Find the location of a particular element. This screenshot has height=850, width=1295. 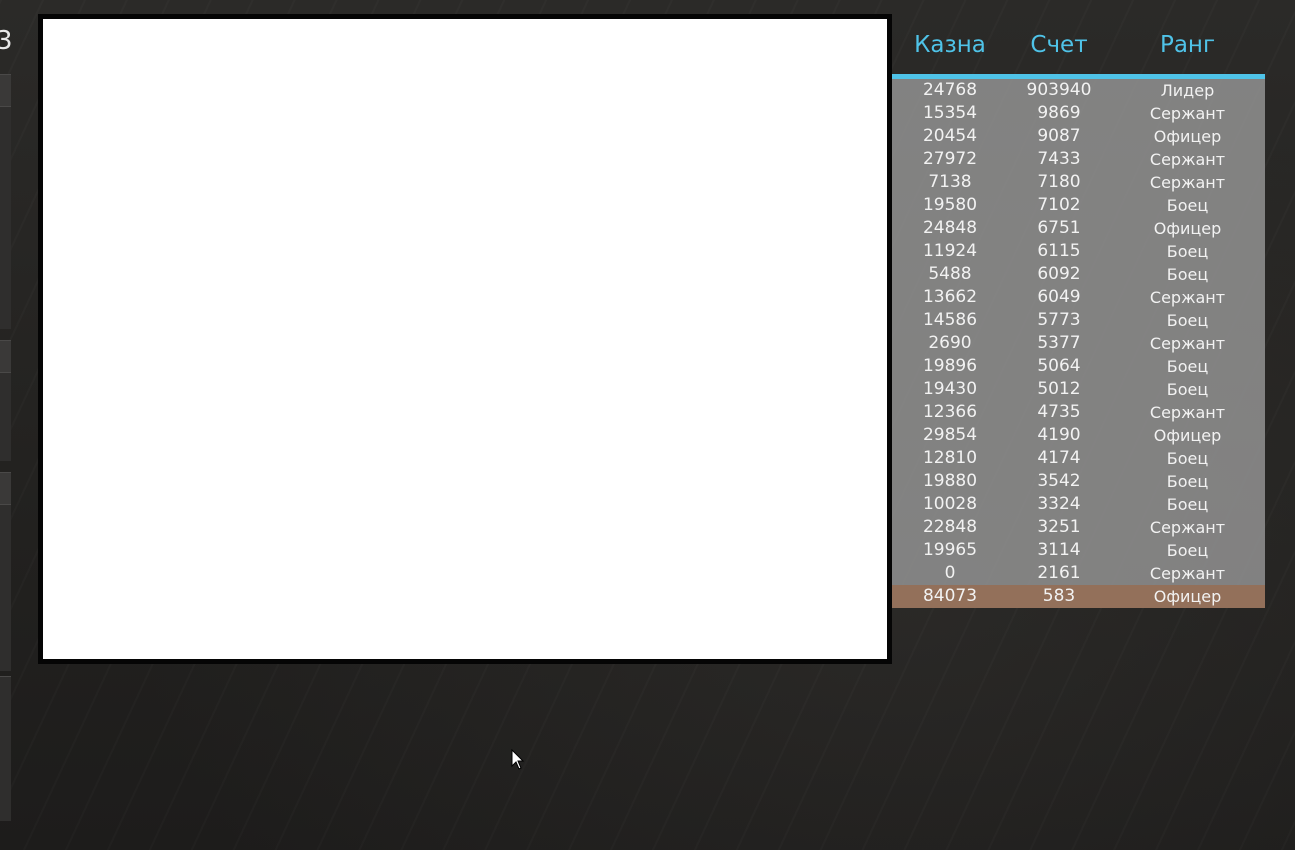

table-row: 19880 3542 Боец is located at coordinates (1078, 481).